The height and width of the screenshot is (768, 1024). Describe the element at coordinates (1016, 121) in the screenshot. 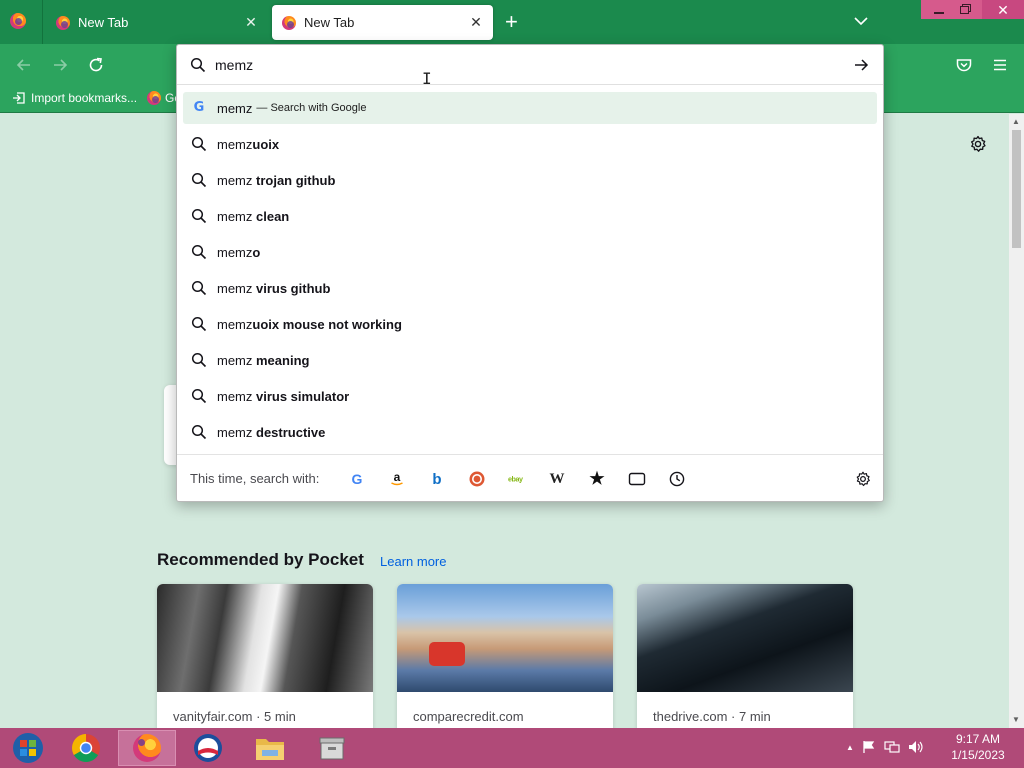

I see `scroll-up-arrow-icon: ▲` at that location.